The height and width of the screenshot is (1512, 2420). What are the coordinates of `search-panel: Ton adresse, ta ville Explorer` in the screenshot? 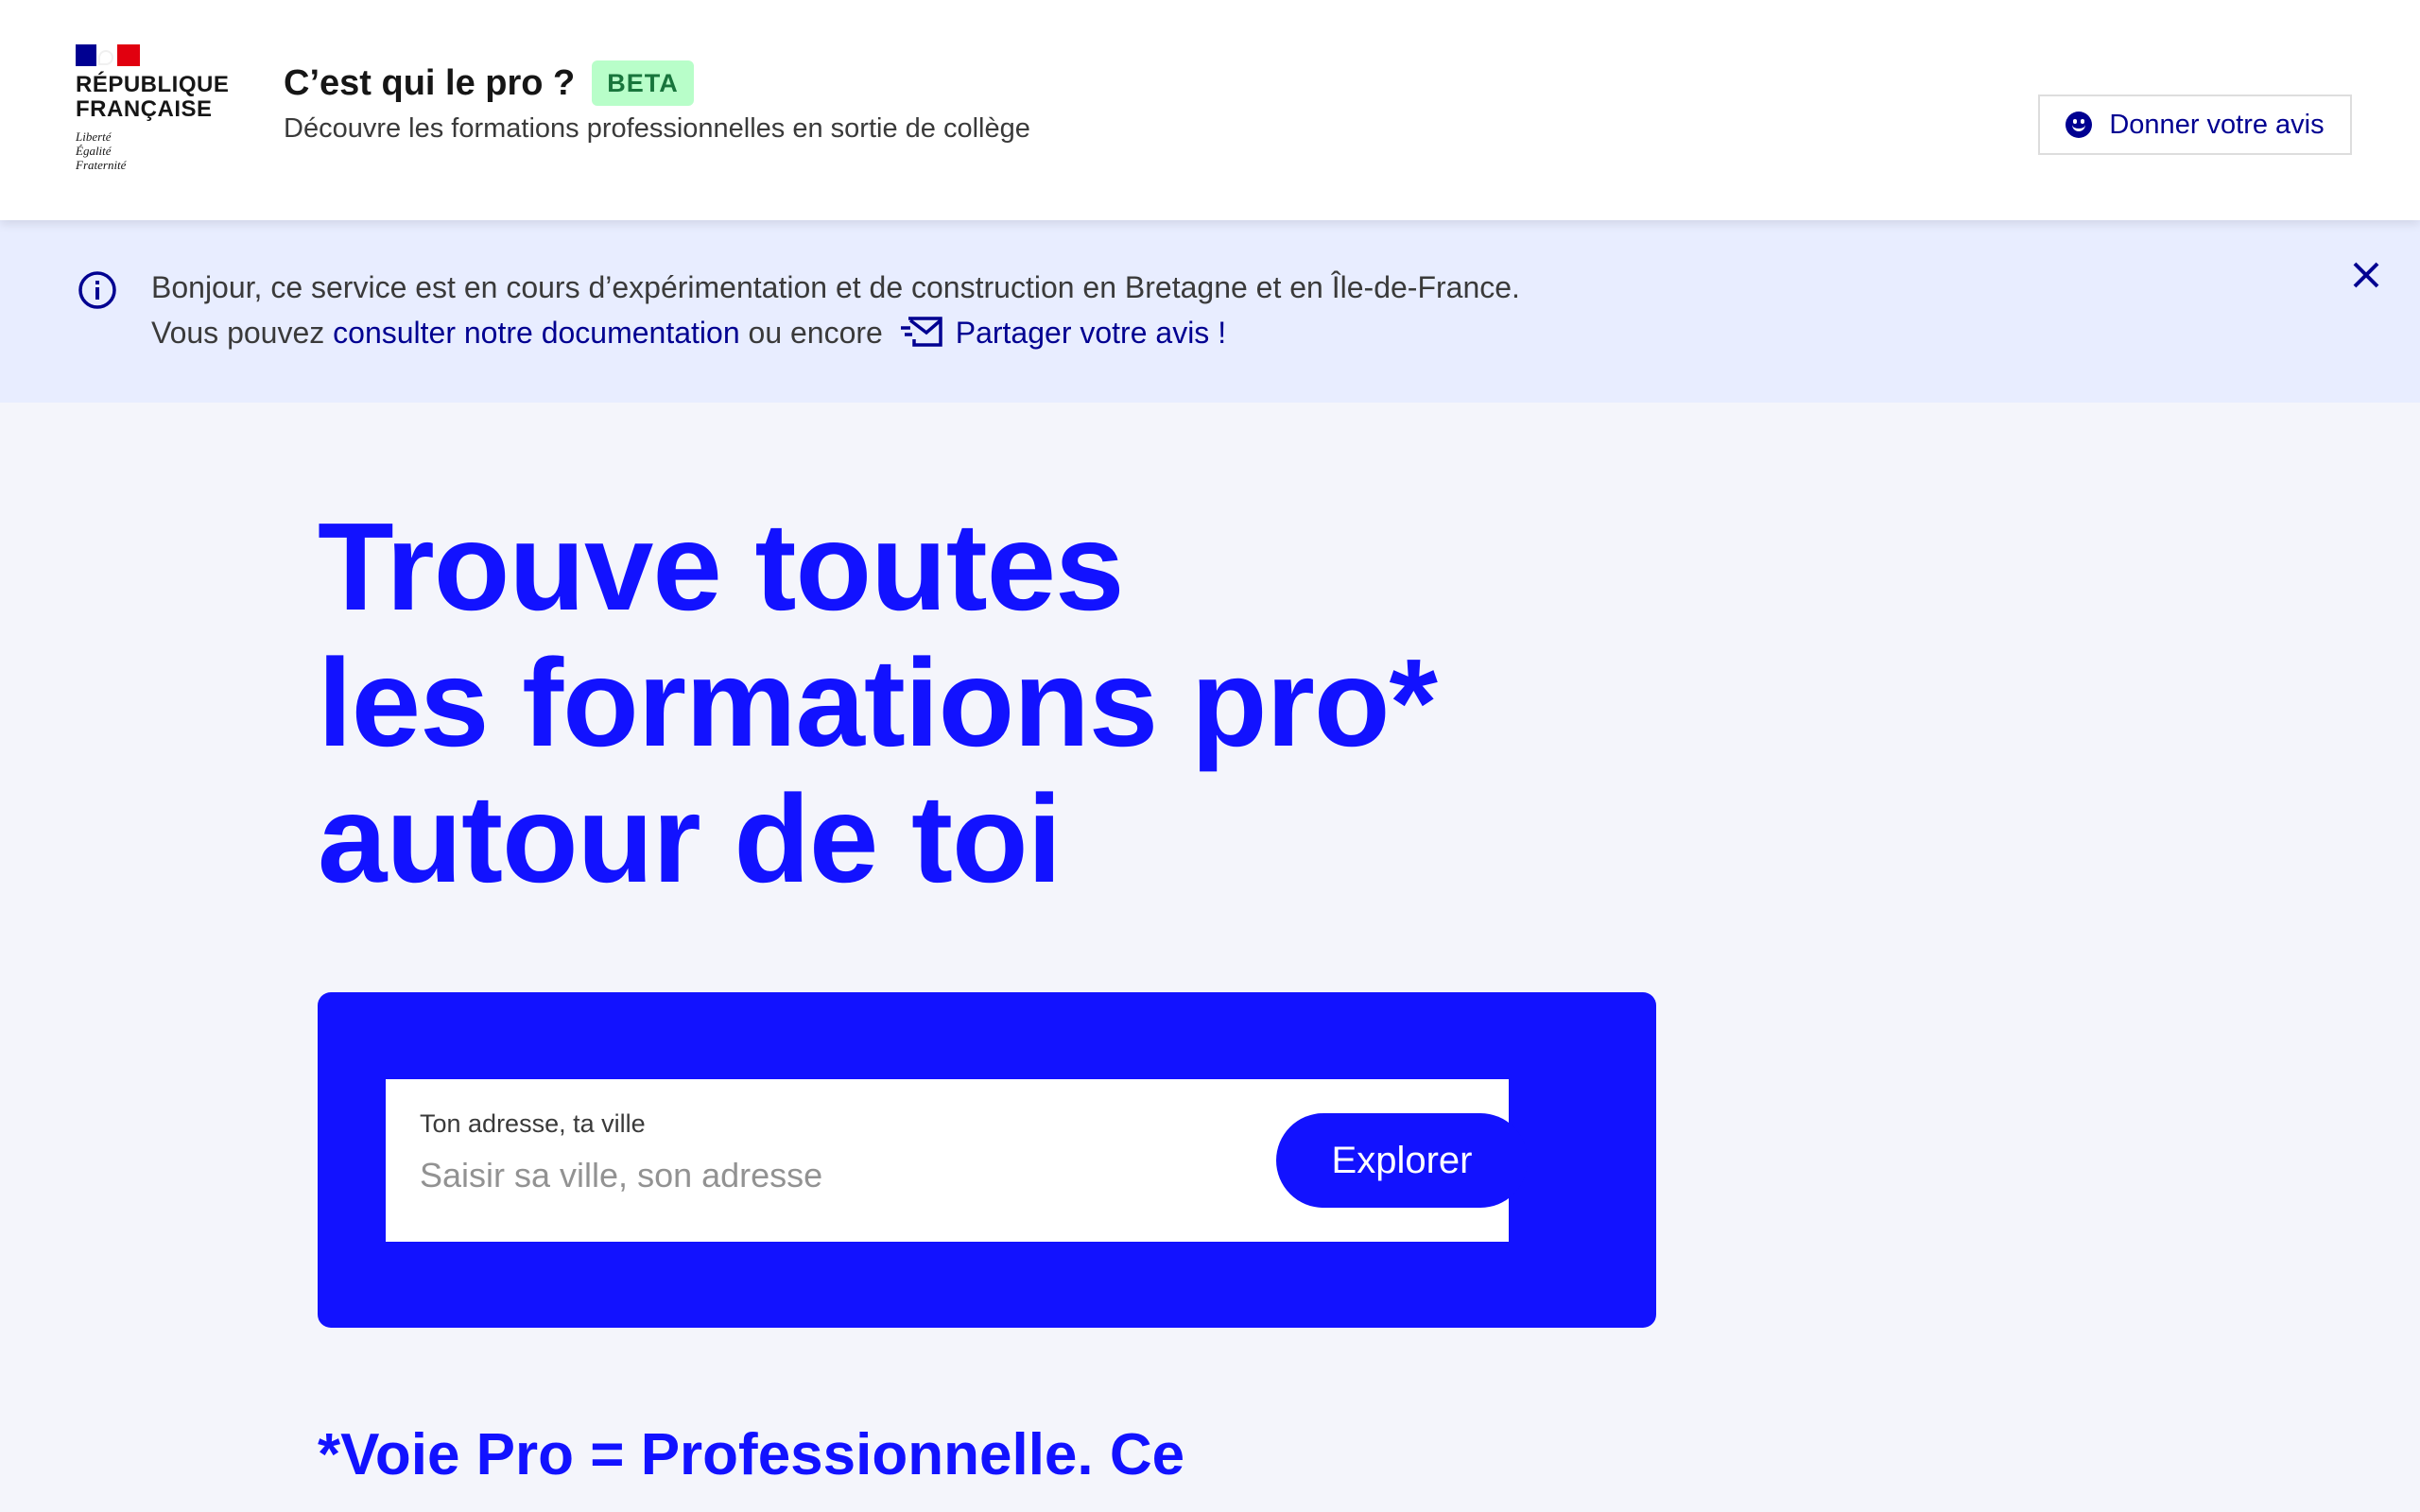 It's located at (987, 1160).